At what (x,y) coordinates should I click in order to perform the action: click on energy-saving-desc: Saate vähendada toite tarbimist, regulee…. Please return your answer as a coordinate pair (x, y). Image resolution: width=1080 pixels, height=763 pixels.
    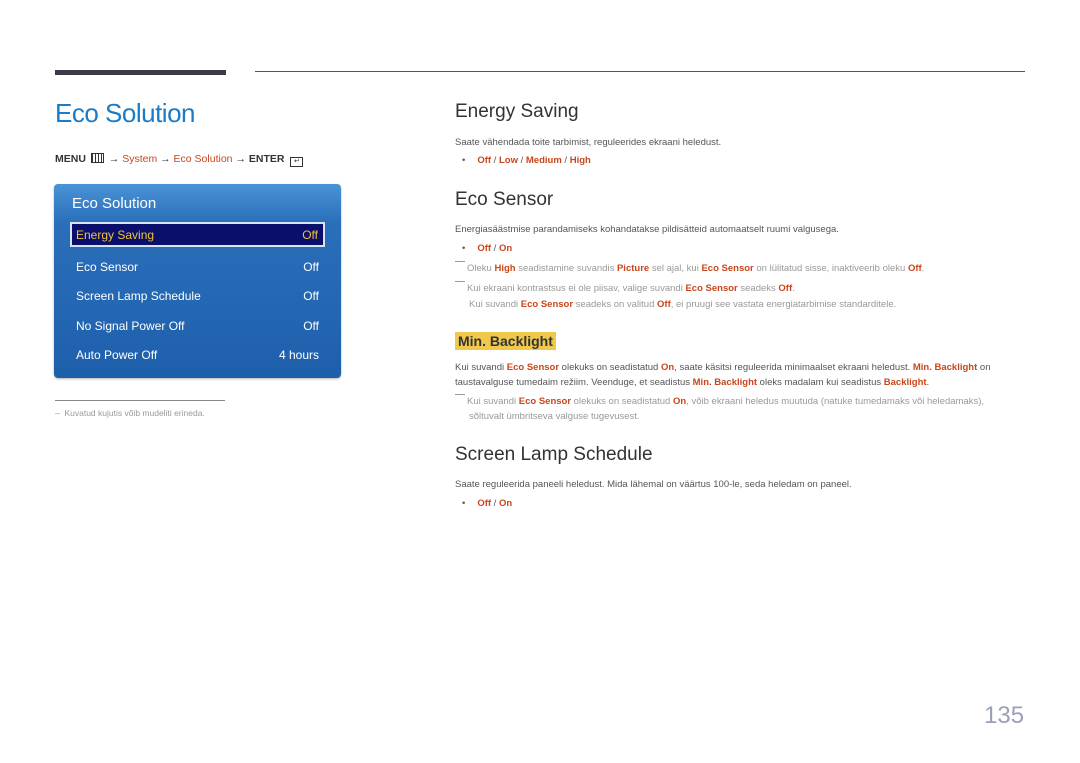
    Looking at the image, I should click on (588, 142).